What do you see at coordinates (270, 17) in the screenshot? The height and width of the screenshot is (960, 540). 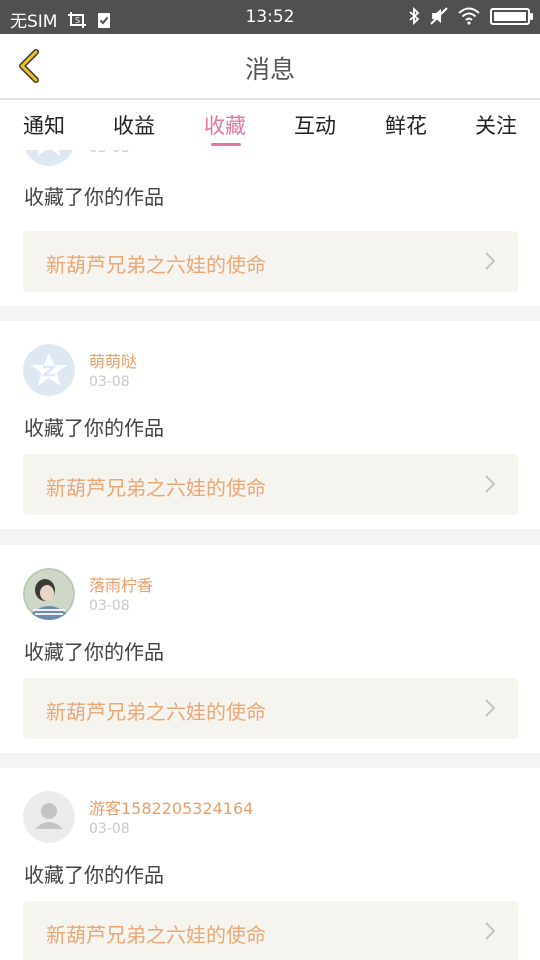 I see `status-bar: 无SIM S 13:52` at bounding box center [270, 17].